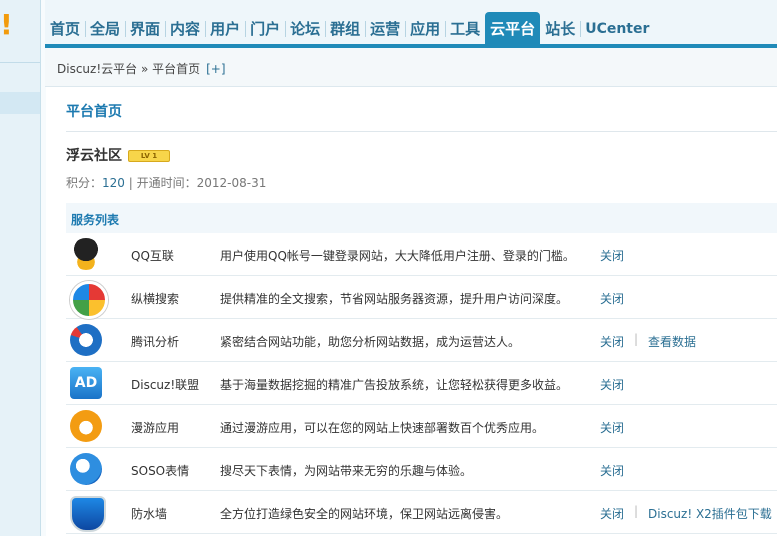  I want to click on nav-item: 门户, so click(266, 29).